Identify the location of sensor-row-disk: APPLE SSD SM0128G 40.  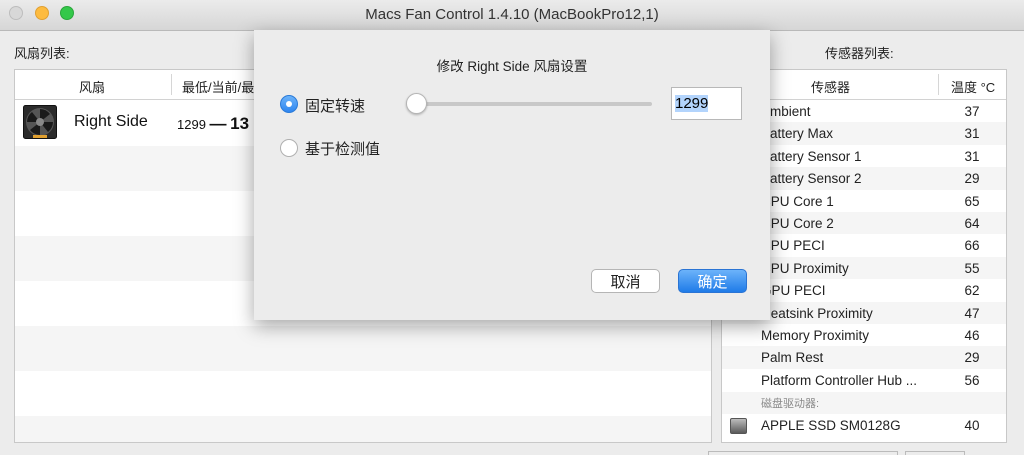
(864, 426).